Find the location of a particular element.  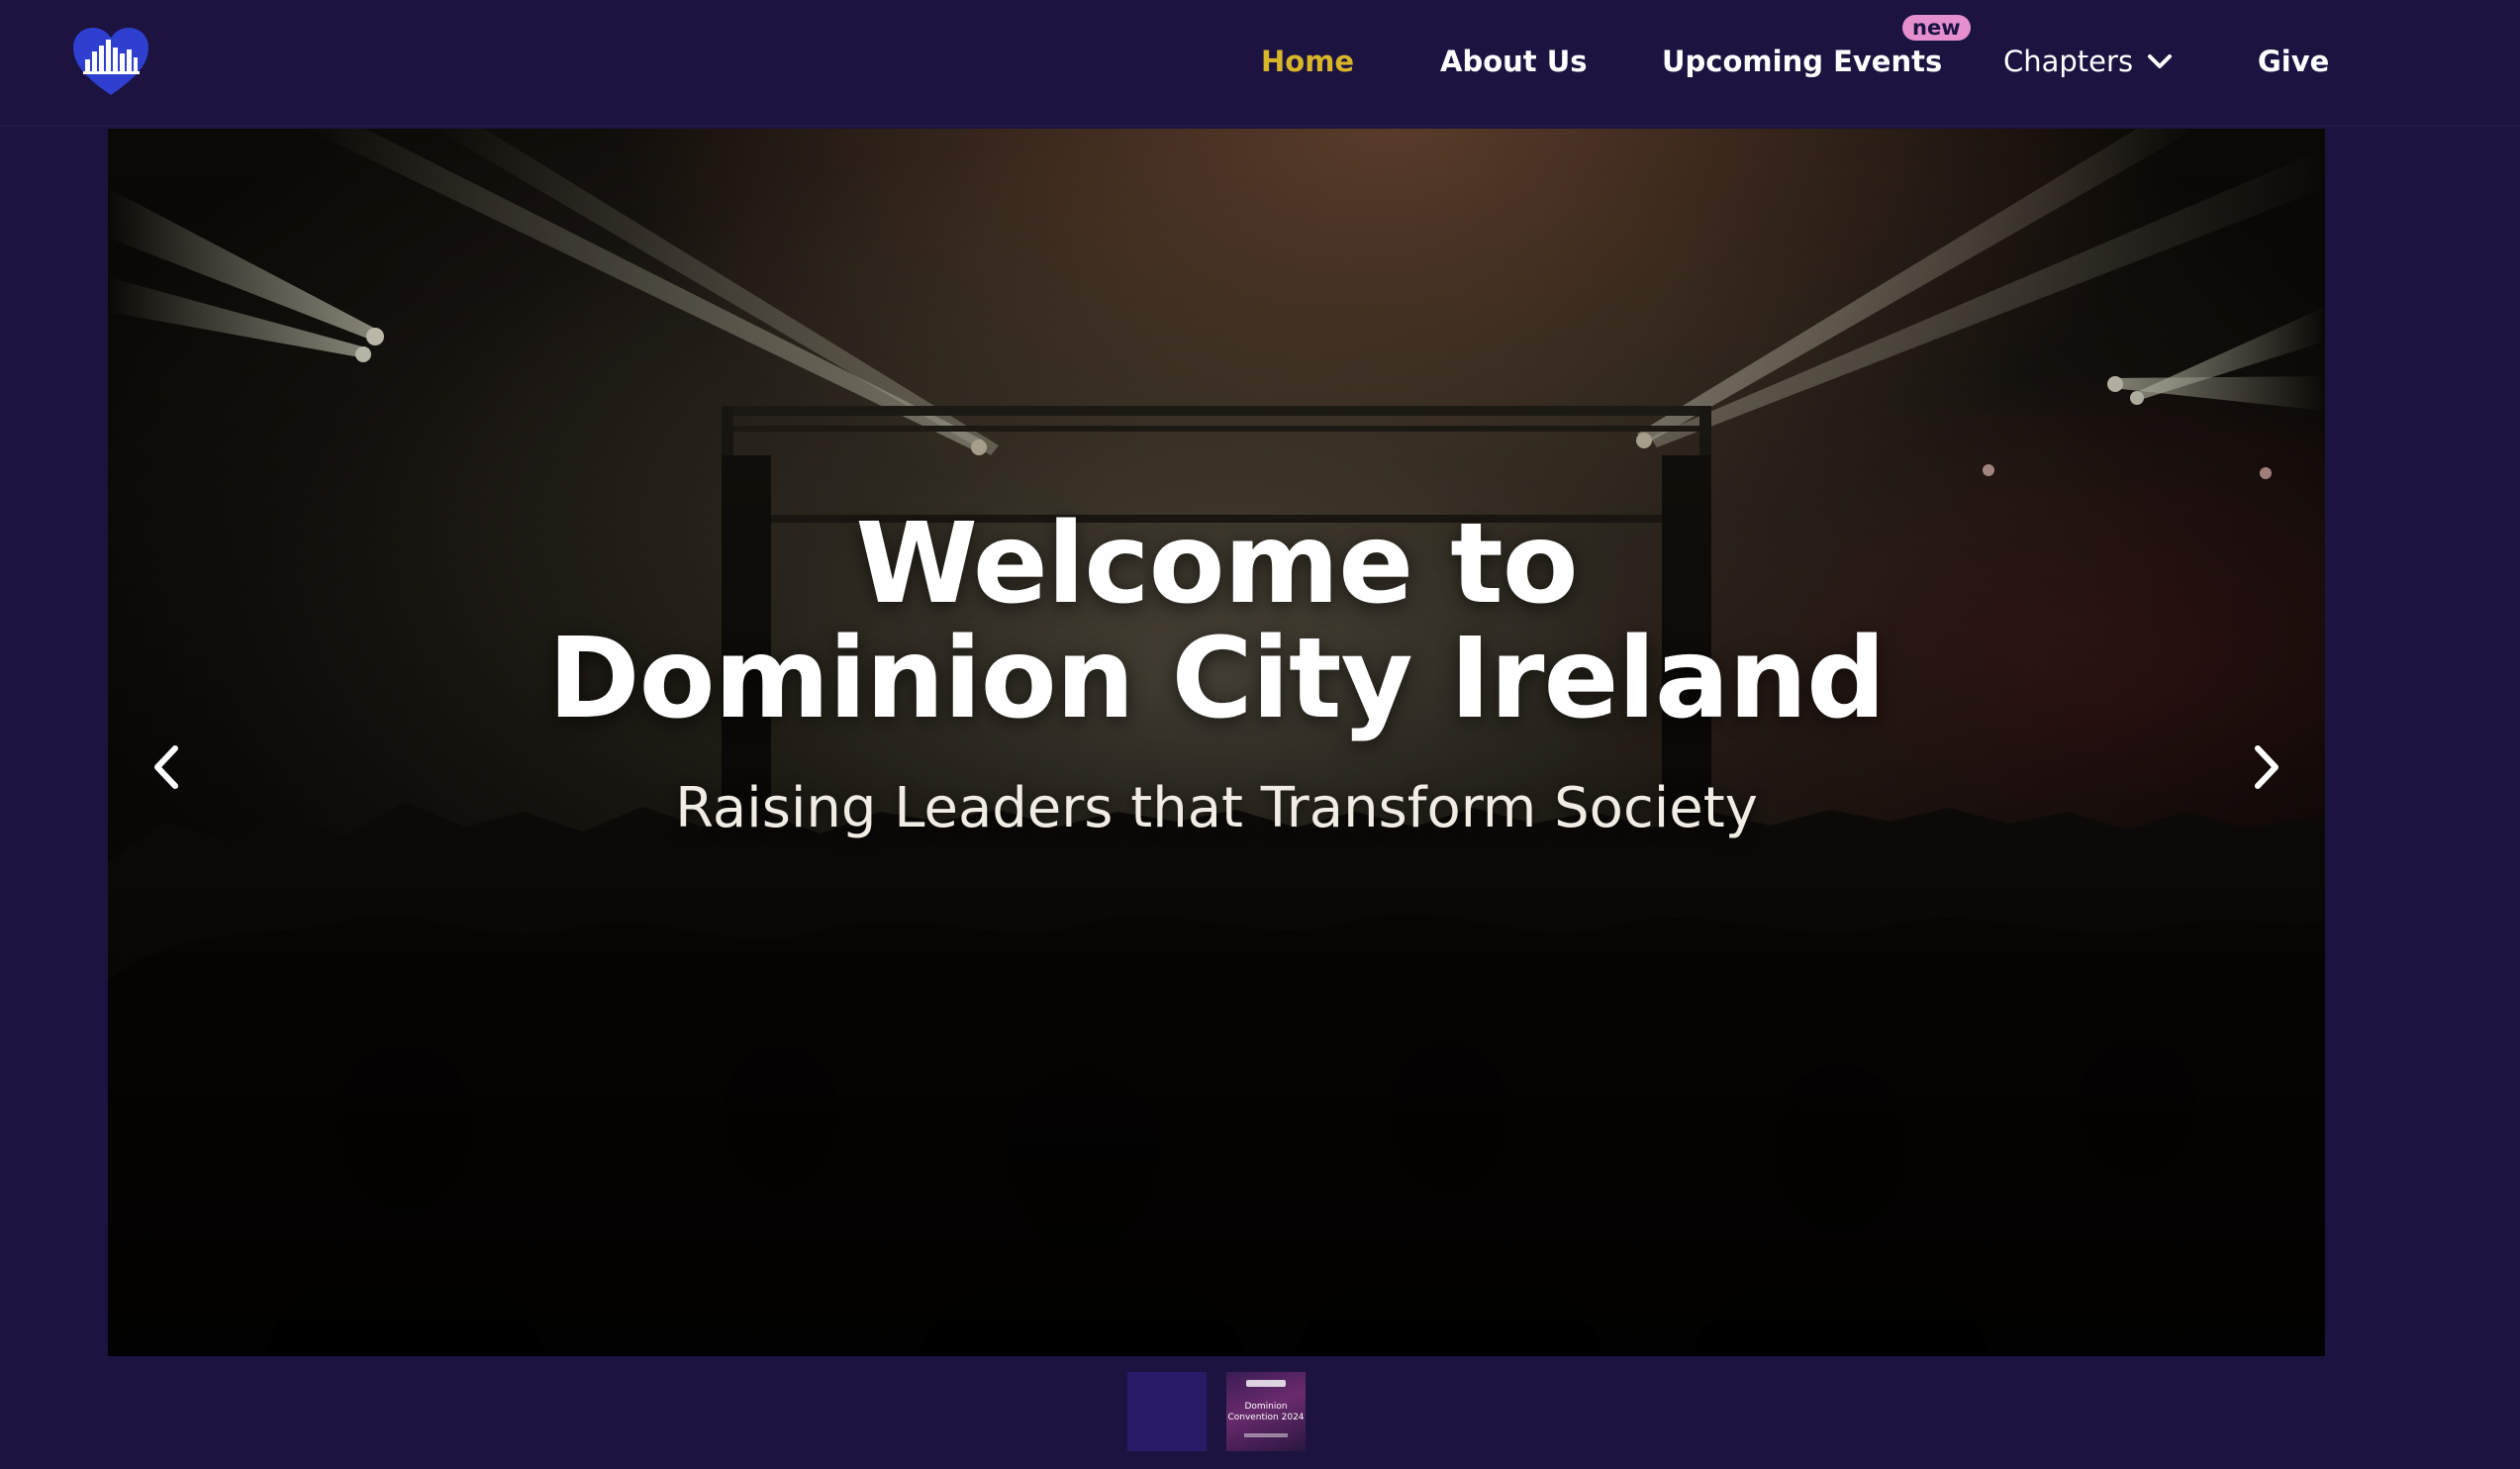

hero-title: Welcome to Dominion City Ireland is located at coordinates (1216, 621).